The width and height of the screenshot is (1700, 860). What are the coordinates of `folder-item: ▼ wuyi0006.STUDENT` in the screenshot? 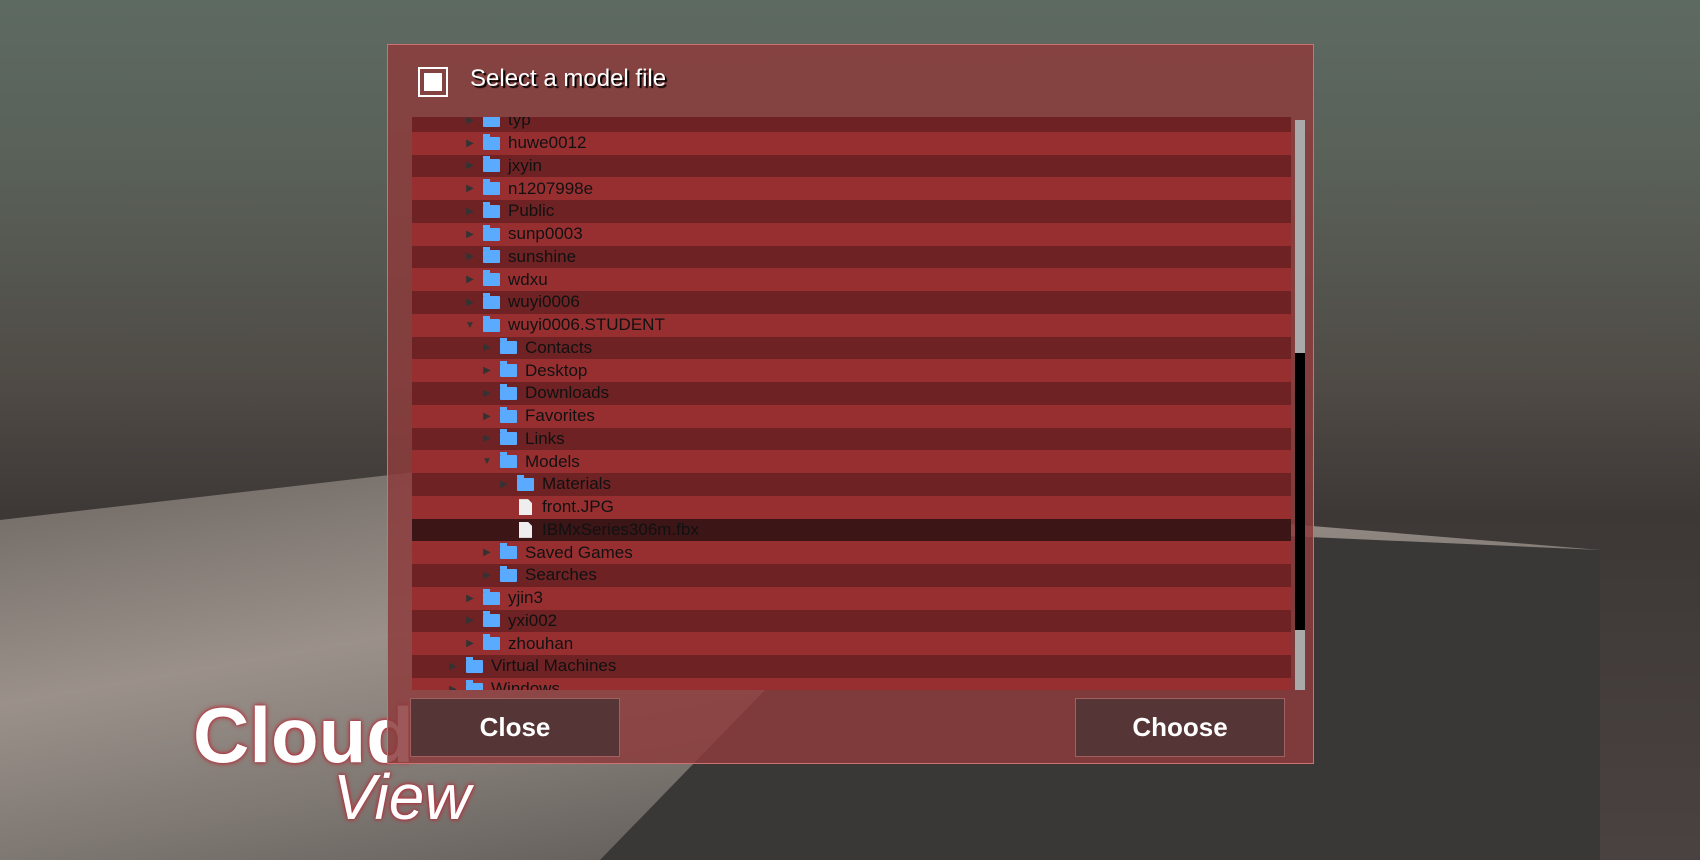 It's located at (851, 325).